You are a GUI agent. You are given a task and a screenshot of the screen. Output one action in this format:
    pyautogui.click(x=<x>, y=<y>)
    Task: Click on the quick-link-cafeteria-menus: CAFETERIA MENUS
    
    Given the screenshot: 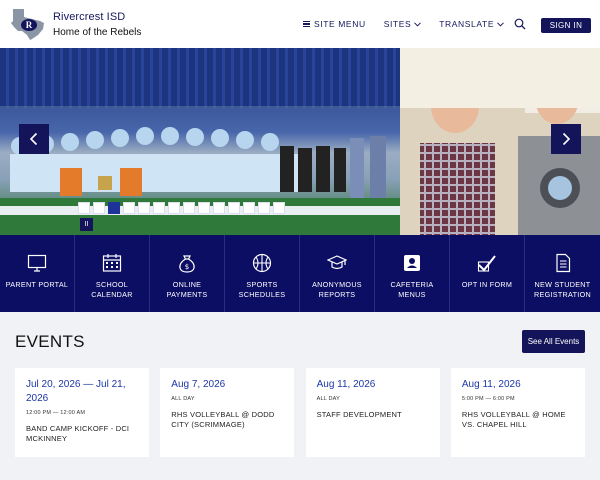 What is the action you would take?
    pyautogui.click(x=412, y=273)
    